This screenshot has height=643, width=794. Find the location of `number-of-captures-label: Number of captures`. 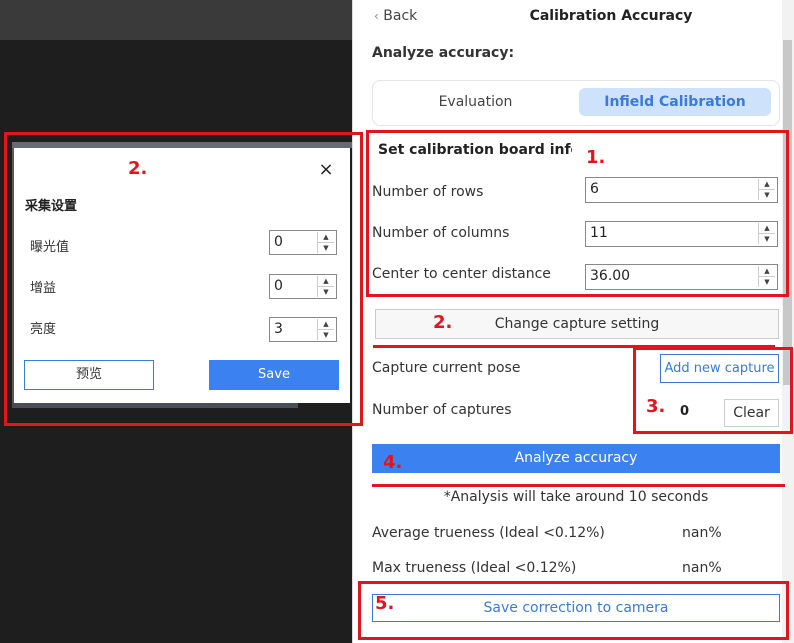

number-of-captures-label: Number of captures is located at coordinates (442, 410).